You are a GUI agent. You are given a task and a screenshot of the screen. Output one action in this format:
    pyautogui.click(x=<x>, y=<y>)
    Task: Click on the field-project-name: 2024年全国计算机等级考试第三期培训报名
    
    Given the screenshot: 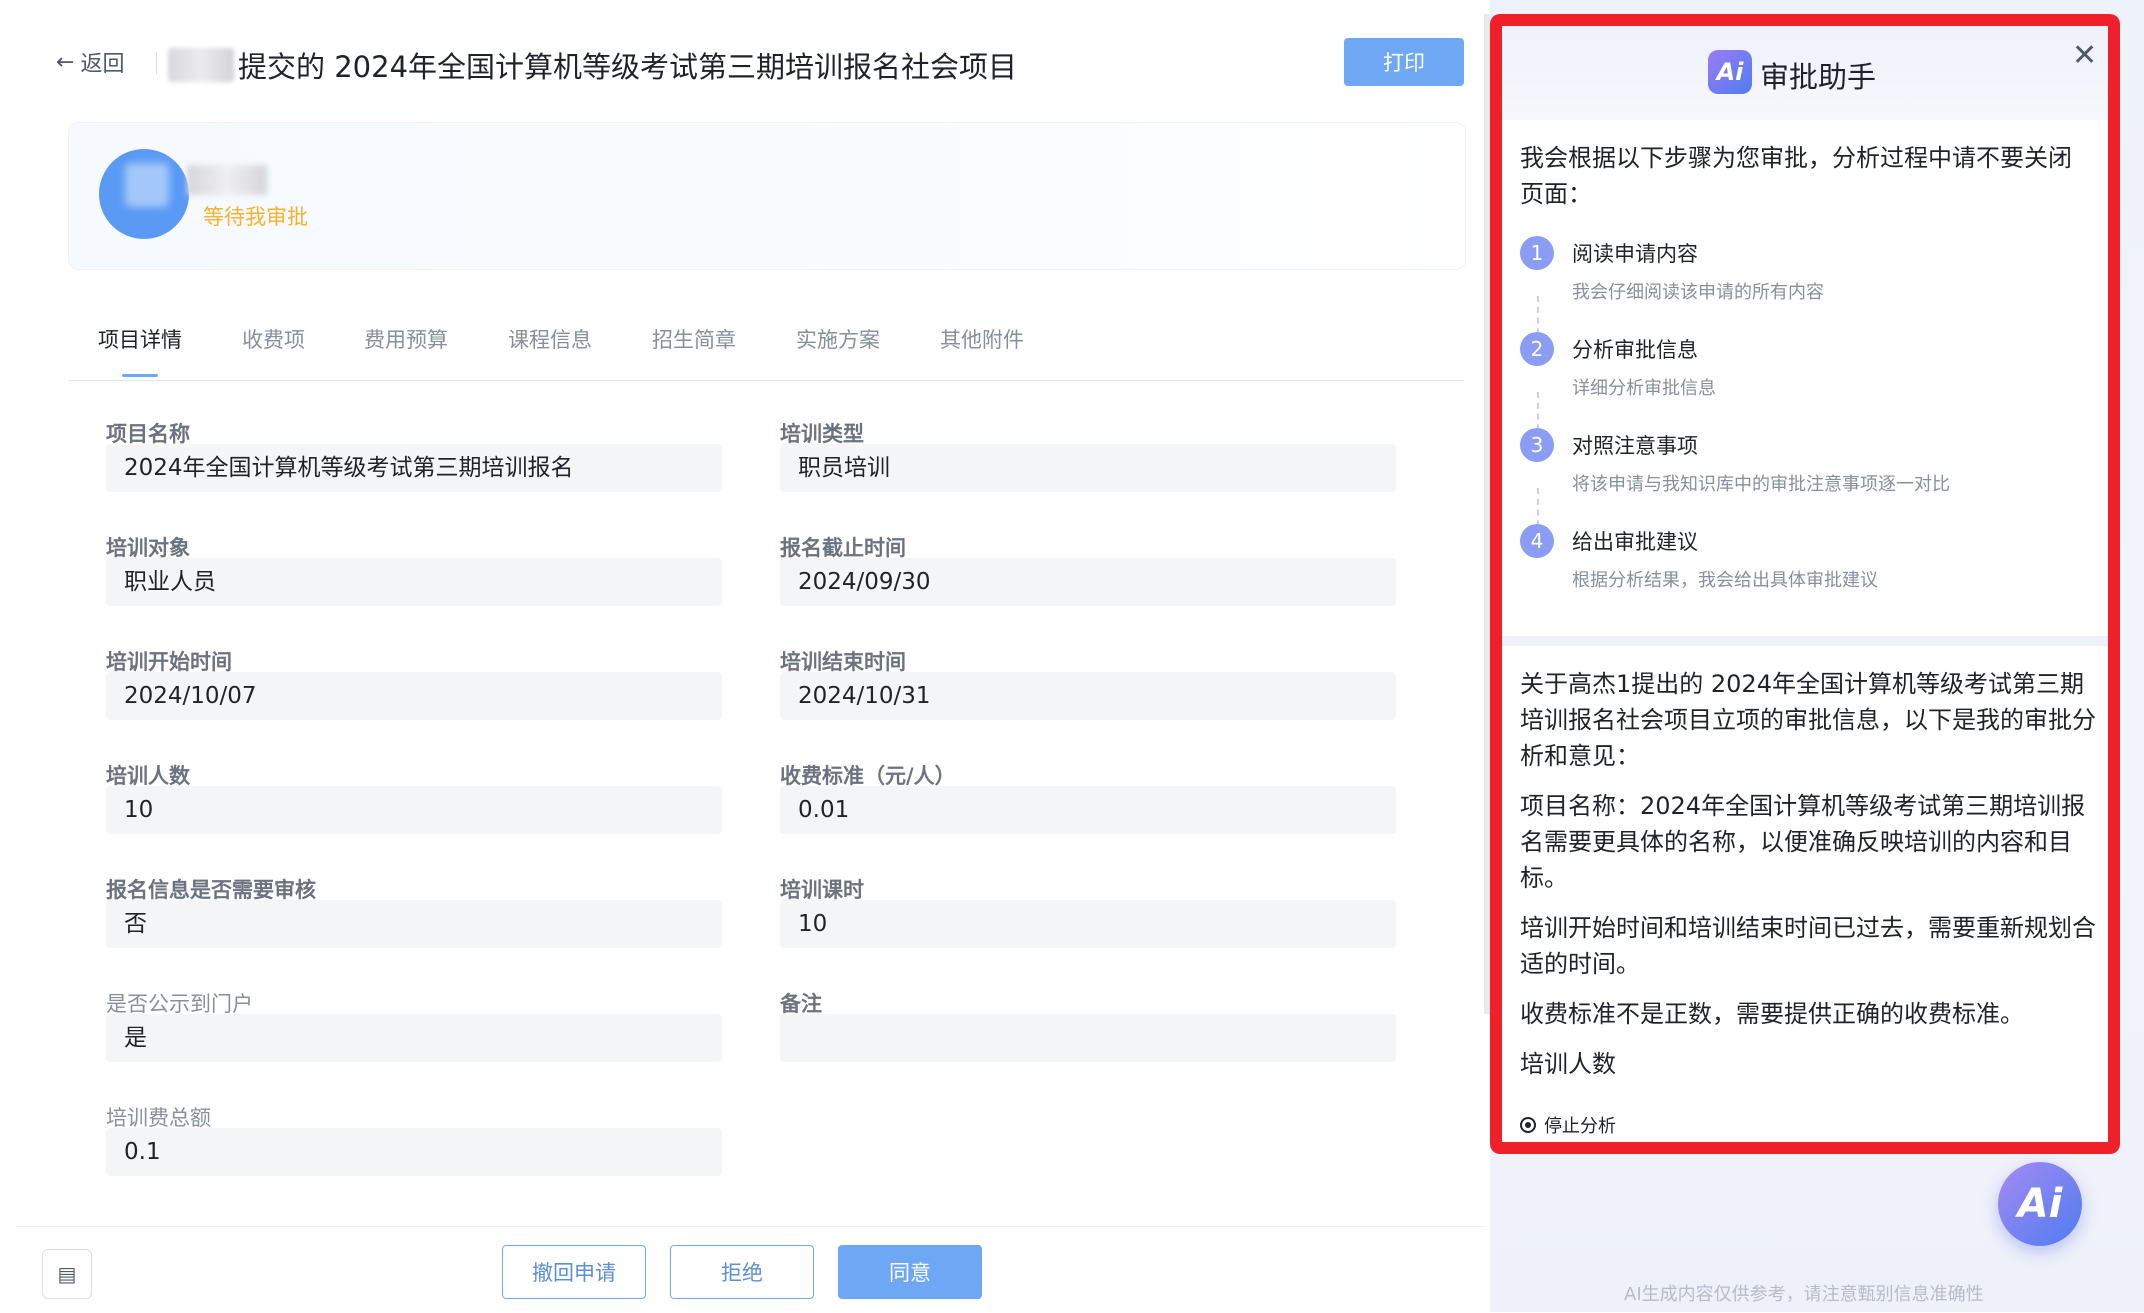 What is the action you would take?
    pyautogui.click(x=414, y=468)
    